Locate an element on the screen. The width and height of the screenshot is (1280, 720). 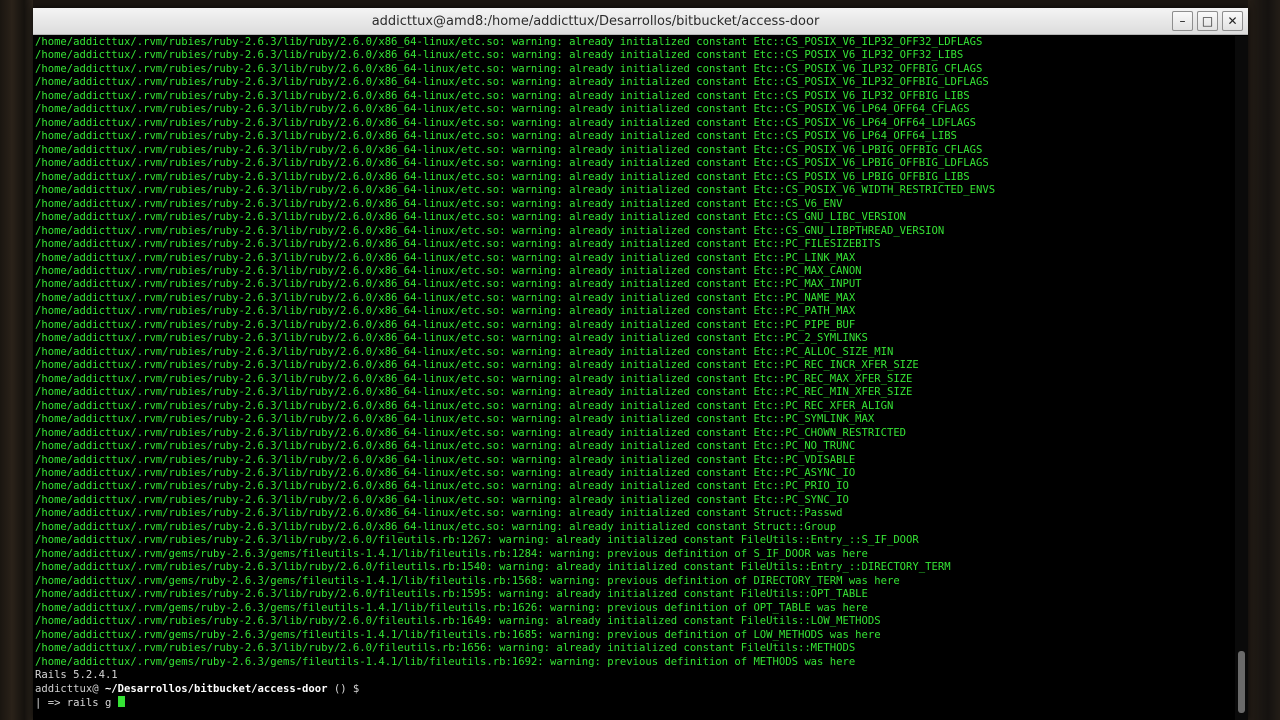
vertical-scrollbar is located at coordinates (1241, 378).